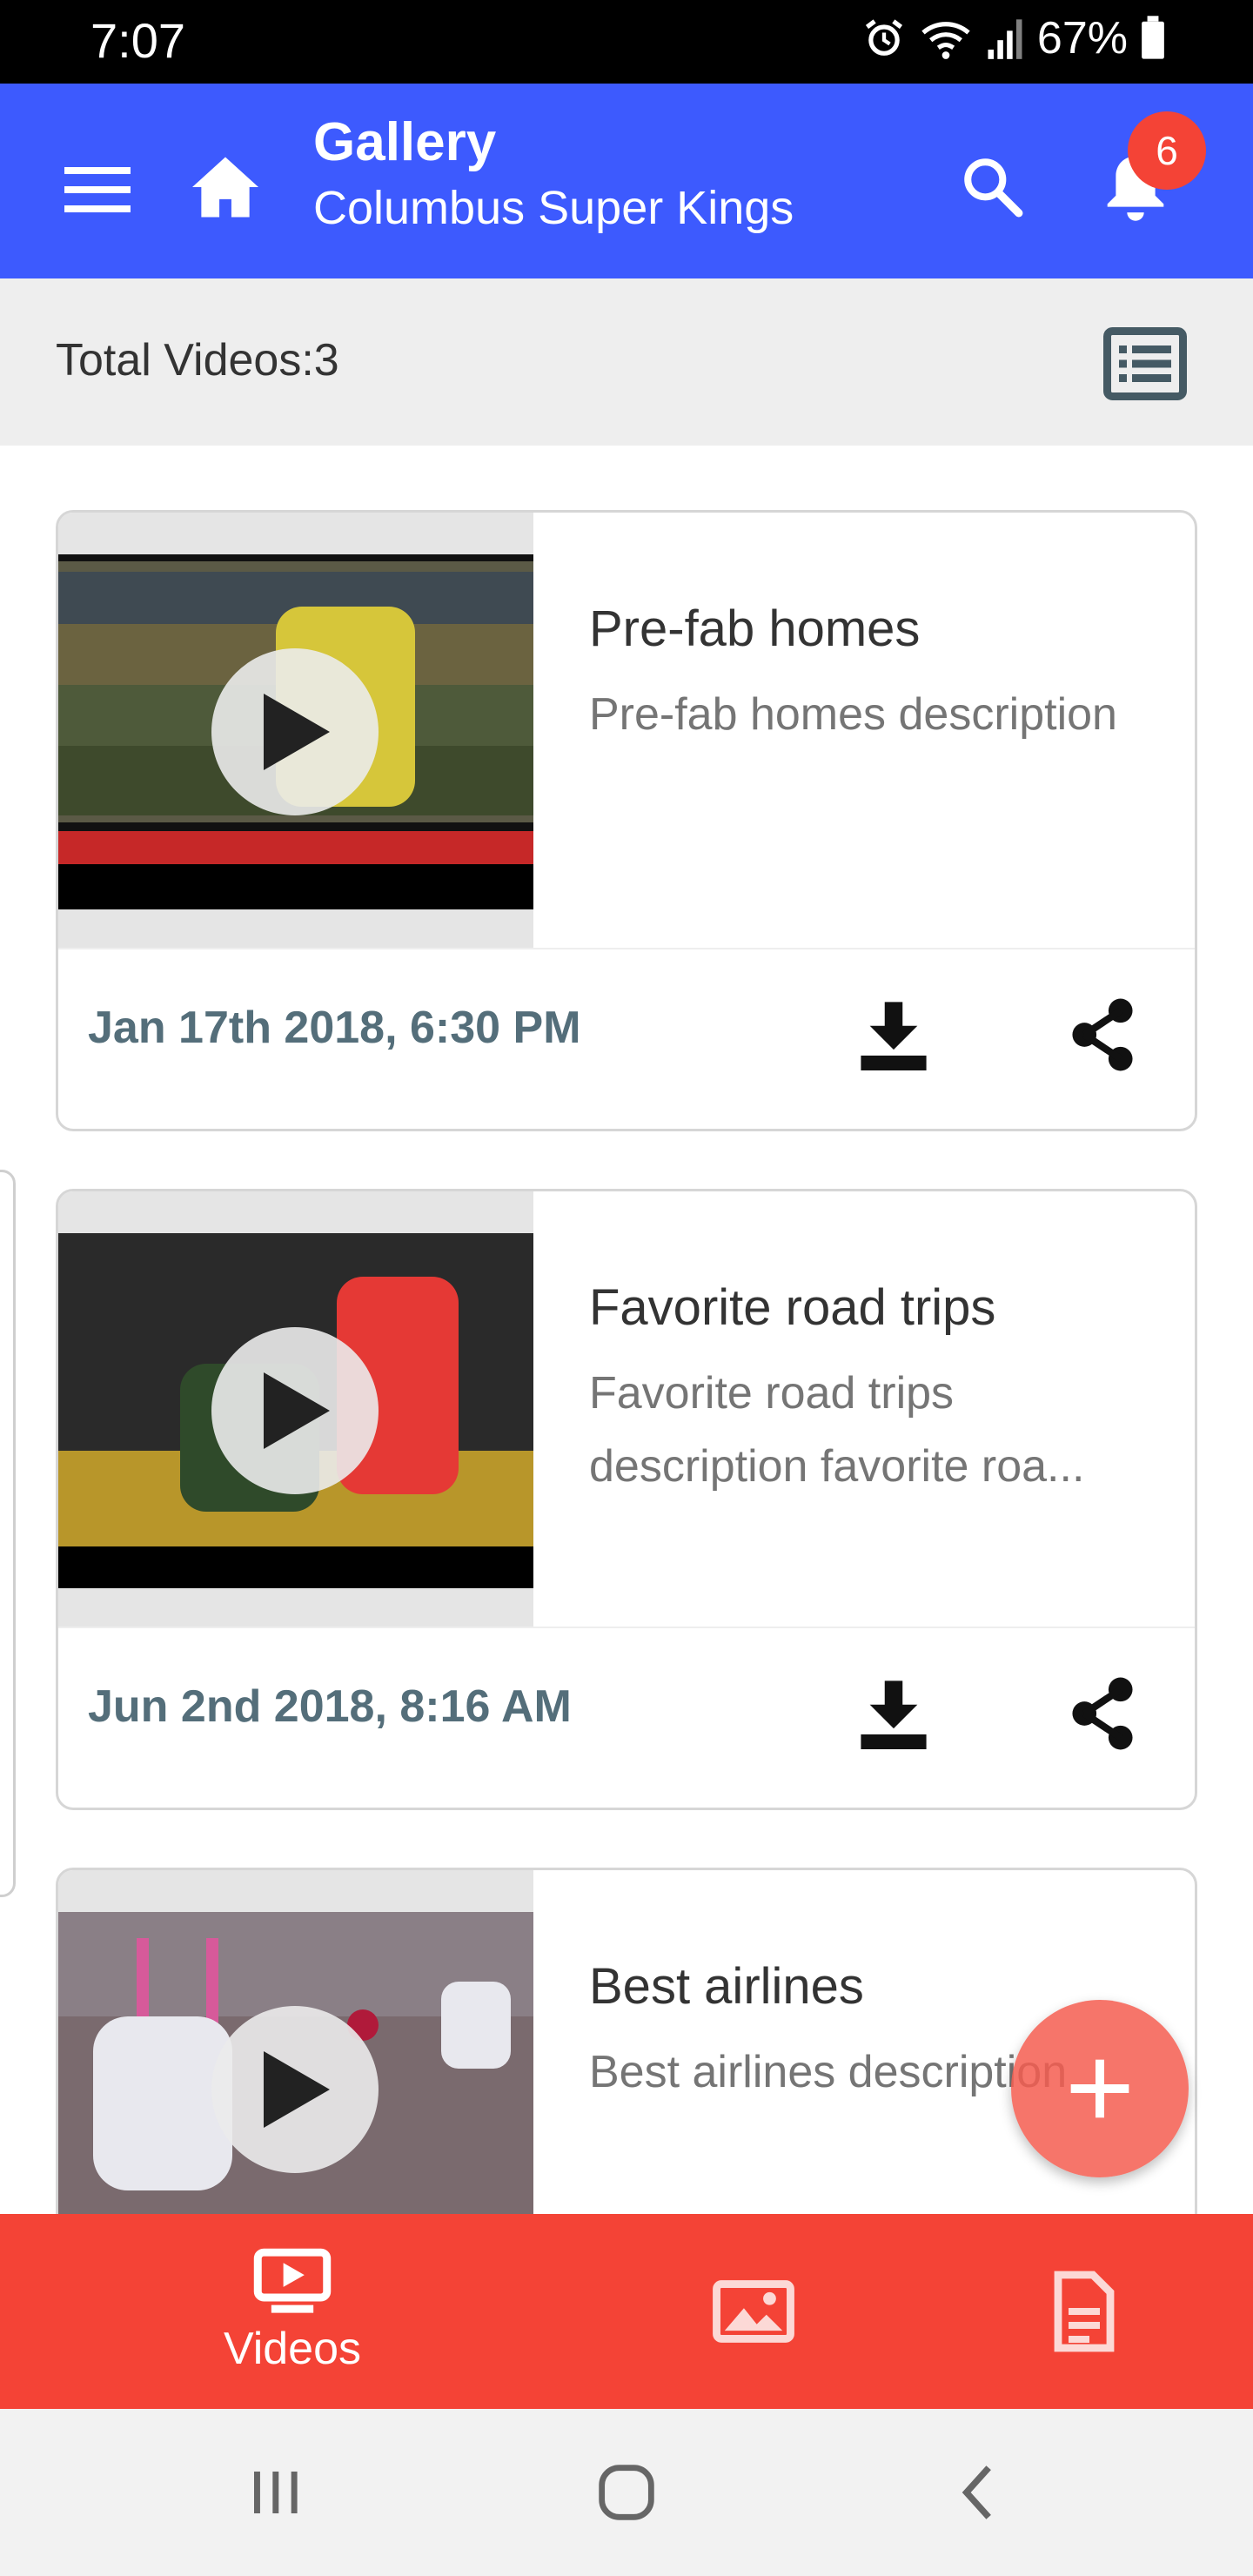 This screenshot has width=1253, height=2576. I want to click on image-icon, so click(753, 2312).